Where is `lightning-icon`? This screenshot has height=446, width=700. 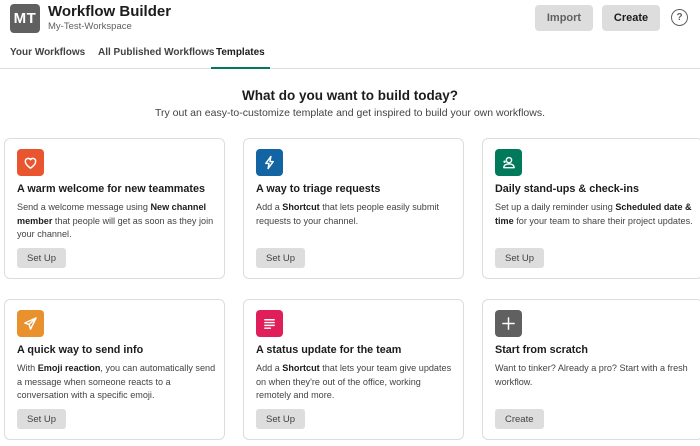
lightning-icon is located at coordinates (269, 162).